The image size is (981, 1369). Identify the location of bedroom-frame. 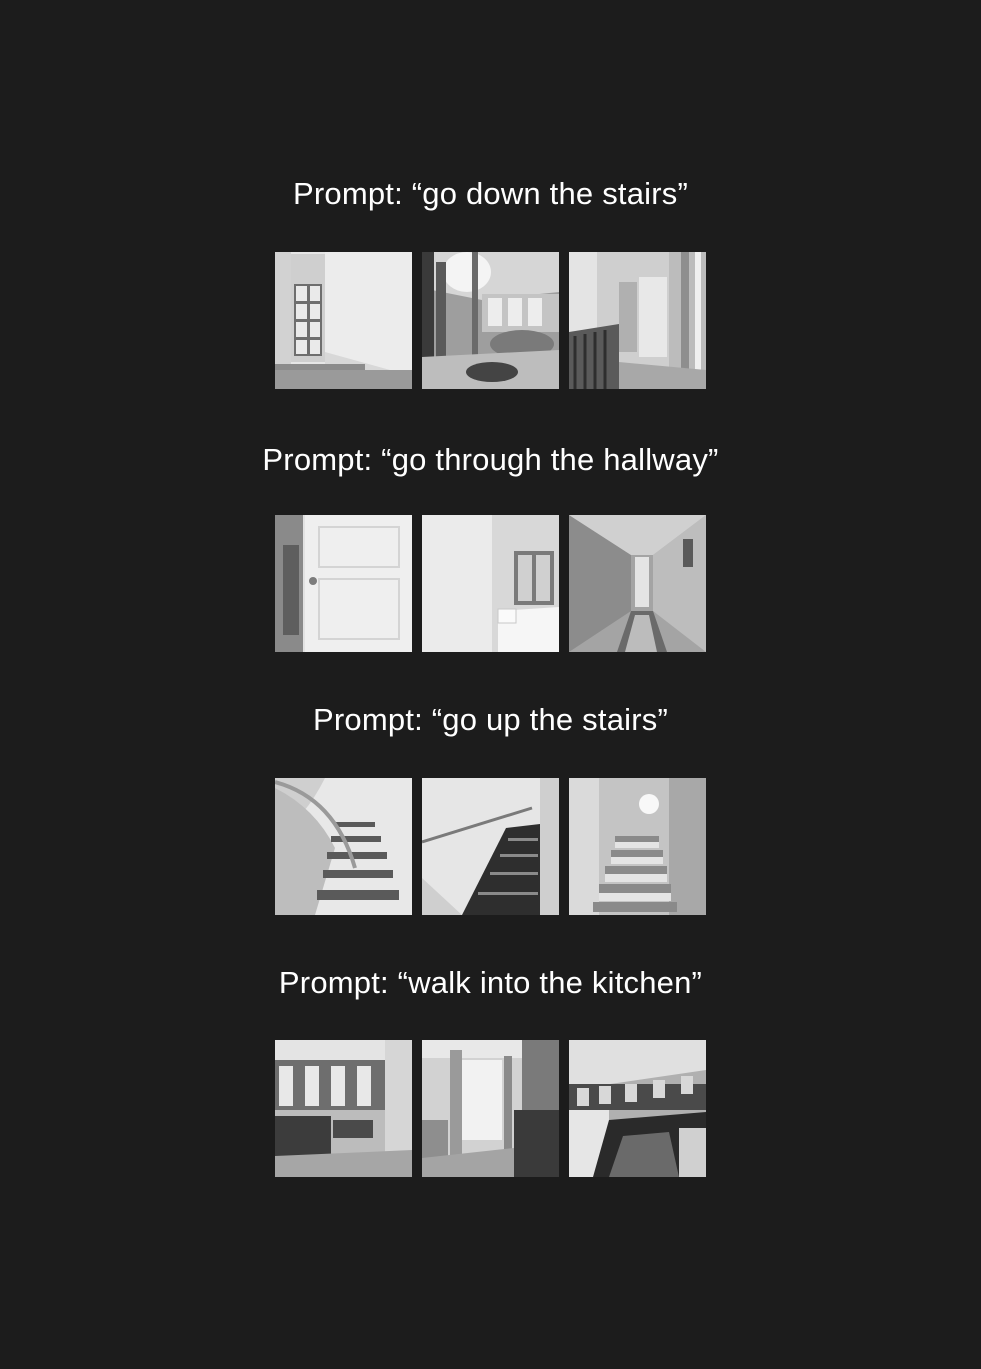
(490, 583).